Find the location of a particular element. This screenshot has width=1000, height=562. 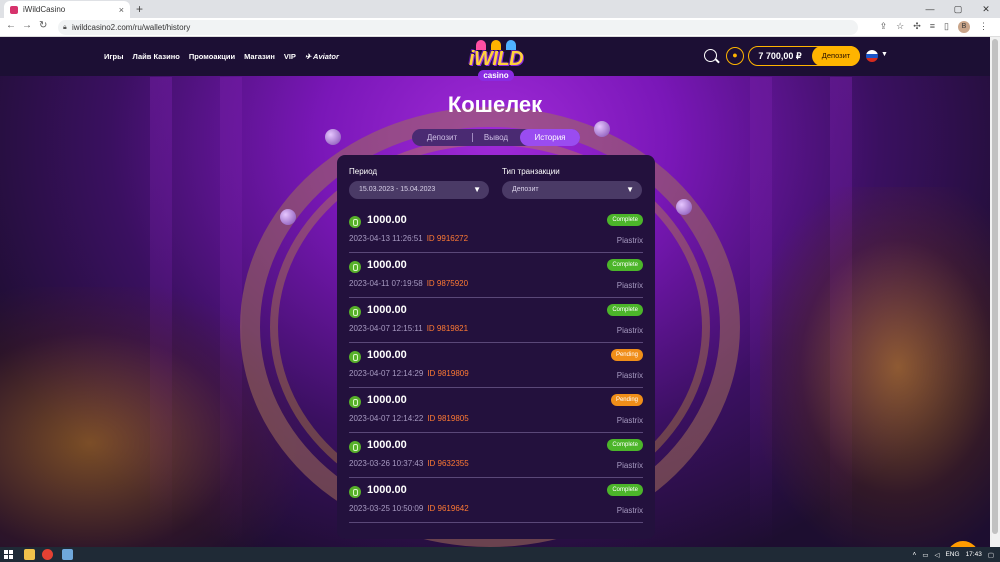

transaction-datetime: 2023-03-25 10:50:09 ID 9619642 is located at coordinates (409, 508).